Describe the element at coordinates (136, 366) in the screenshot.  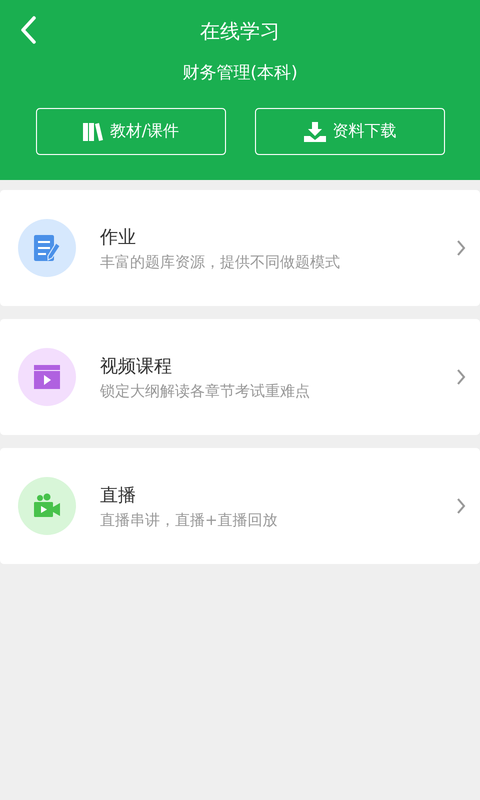
I see `item-title: 视频课程` at that location.